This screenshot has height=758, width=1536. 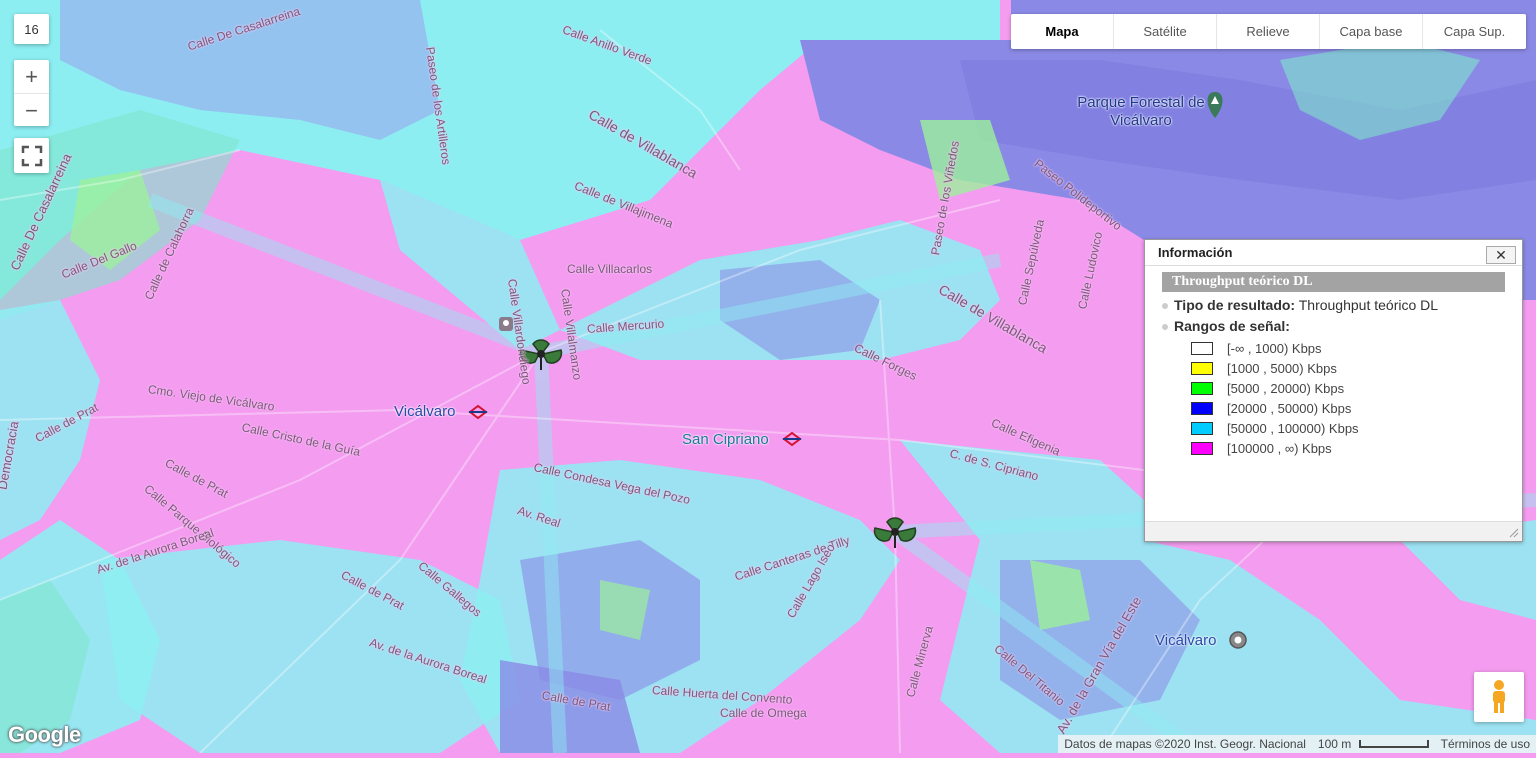 I want to click on fullscreen-button, so click(x=31, y=155).